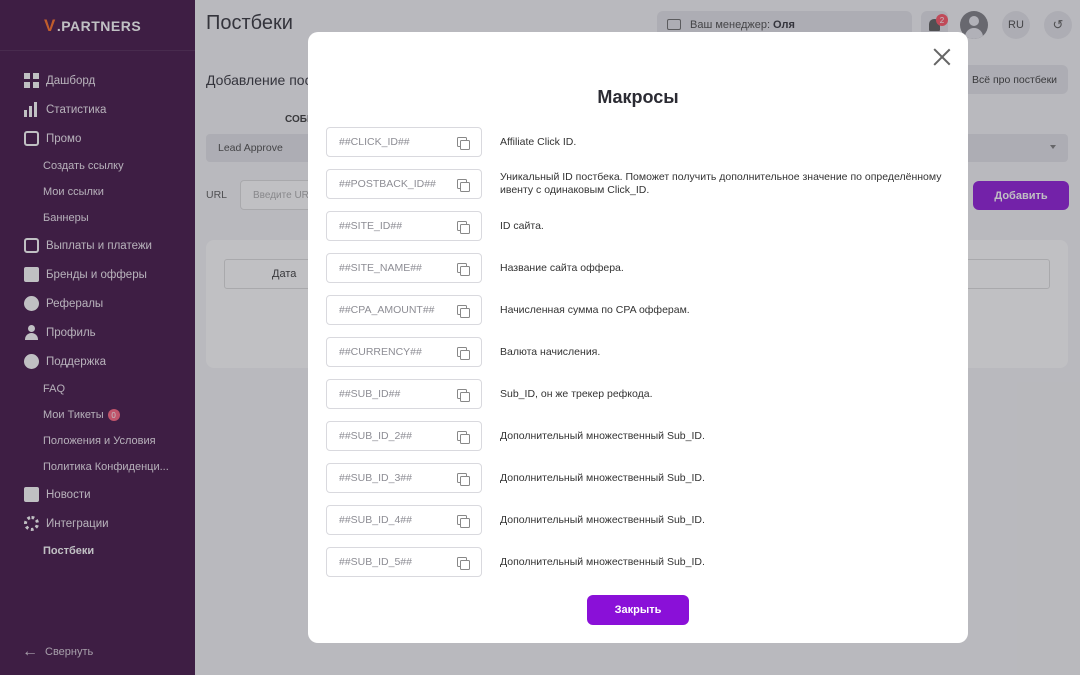 Image resolution: width=1080 pixels, height=675 pixels. I want to click on close-icon, so click(942, 57).